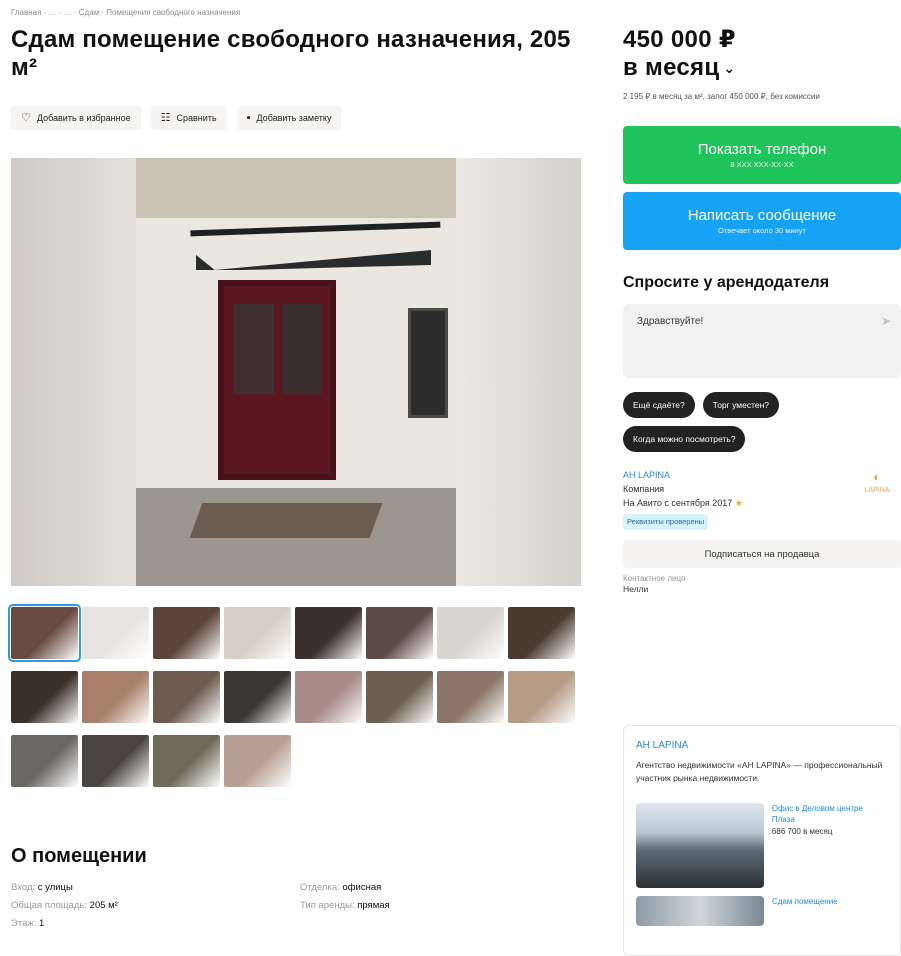  Describe the element at coordinates (762, 230) in the screenshot. I see `response-time: Отвечает около 30 минут` at that location.